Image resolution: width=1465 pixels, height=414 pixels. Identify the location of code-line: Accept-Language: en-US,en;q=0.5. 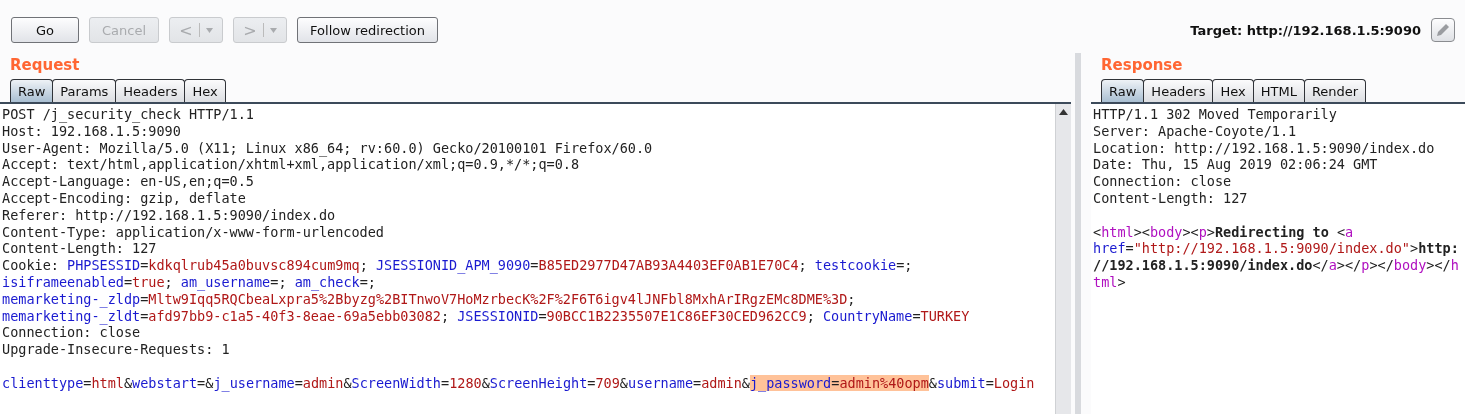
(128, 181).